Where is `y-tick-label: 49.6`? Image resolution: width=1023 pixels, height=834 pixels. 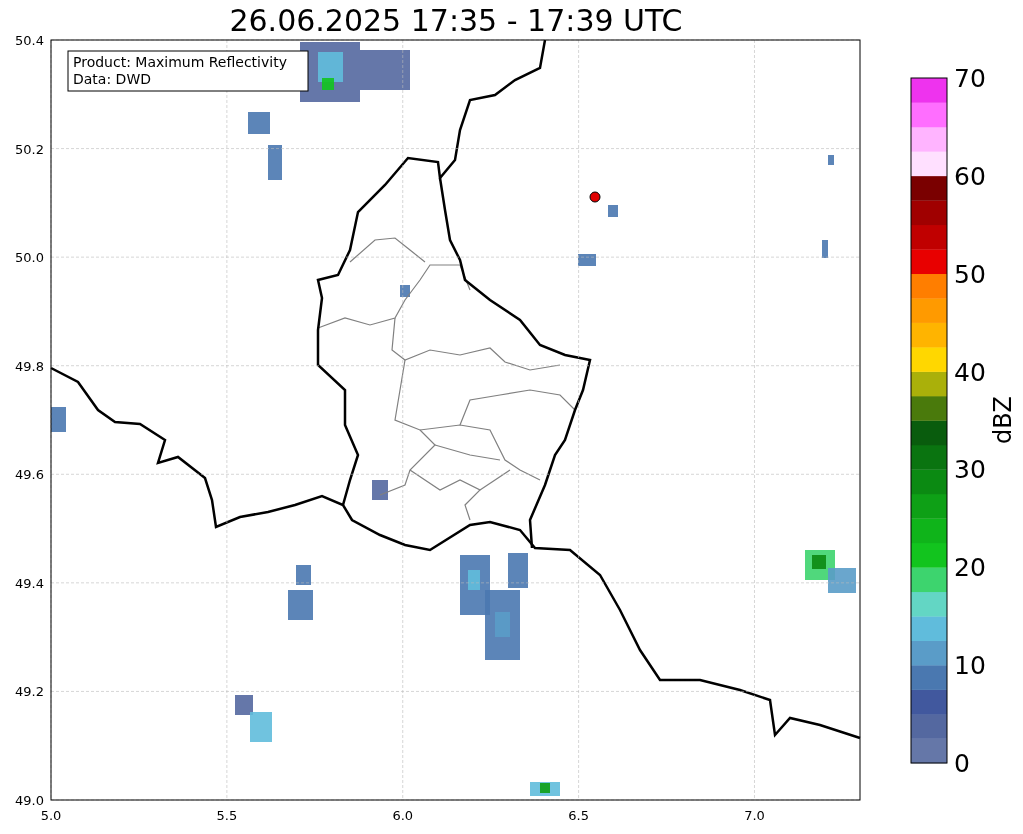
y-tick-label: 49.6 is located at coordinates (29, 475).